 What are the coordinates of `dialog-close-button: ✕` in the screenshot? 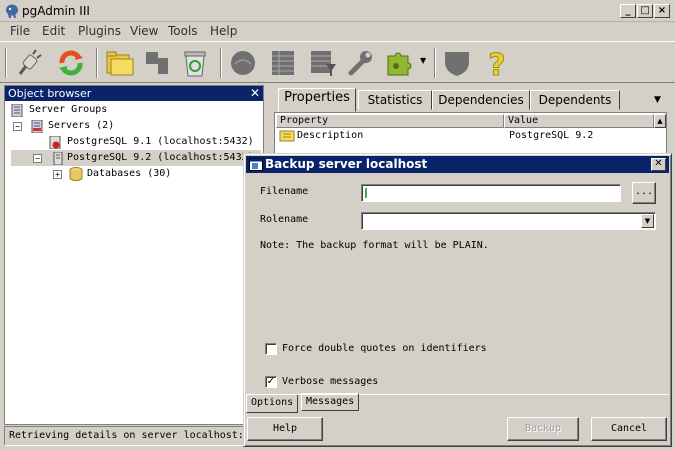 It's located at (658, 164).